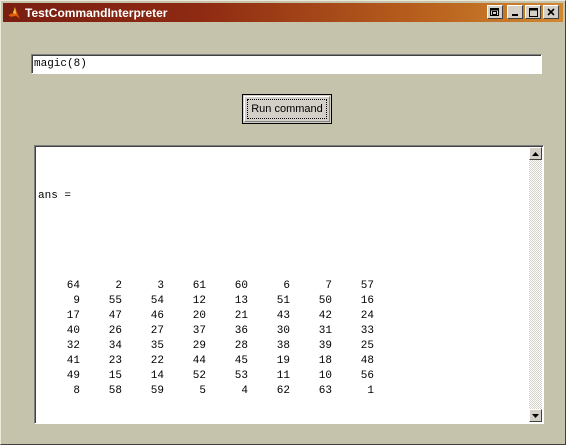  I want to click on matrix-cell: 21, so click(241, 316).